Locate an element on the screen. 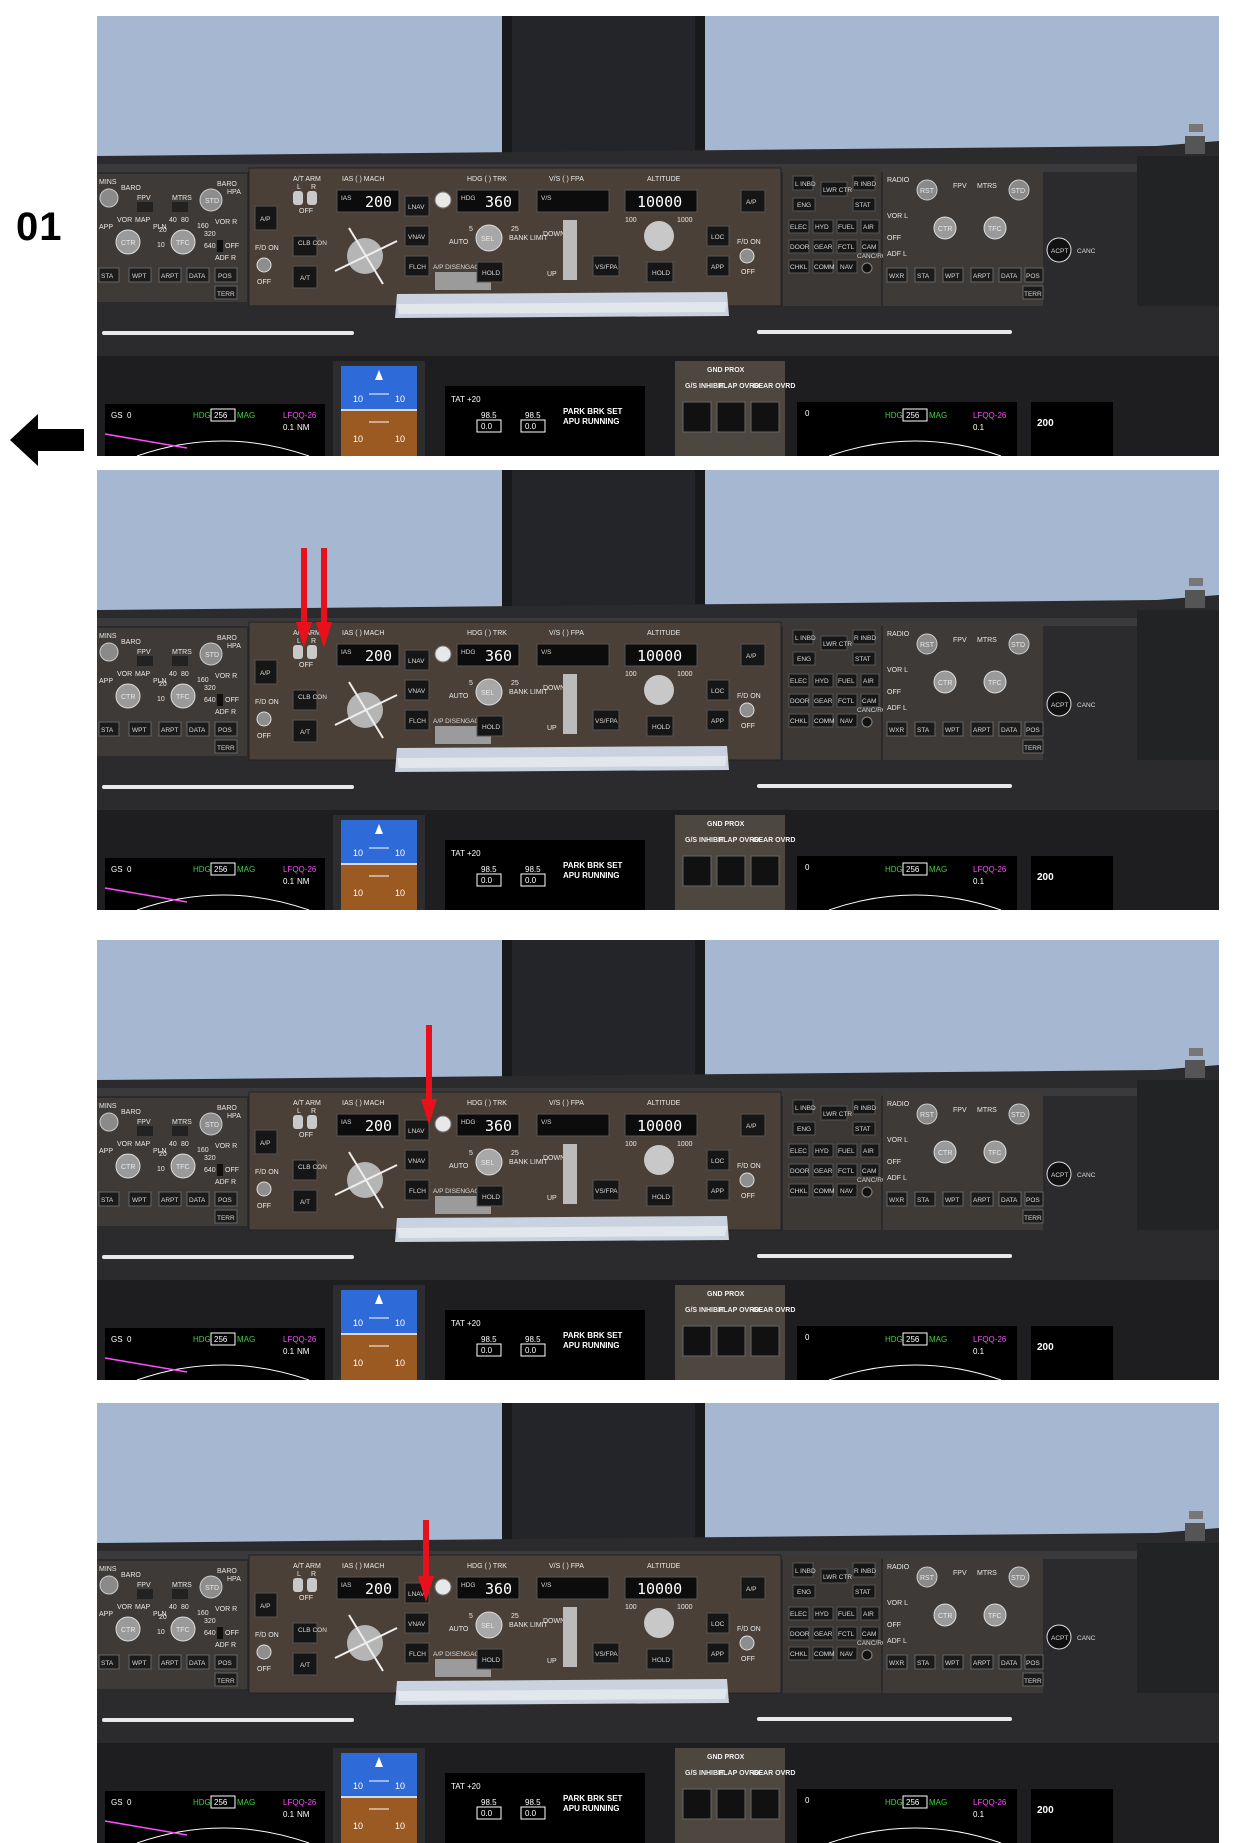 This screenshot has height=1843, width=1240. panel-label: A/P is located at coordinates (265, 1143).